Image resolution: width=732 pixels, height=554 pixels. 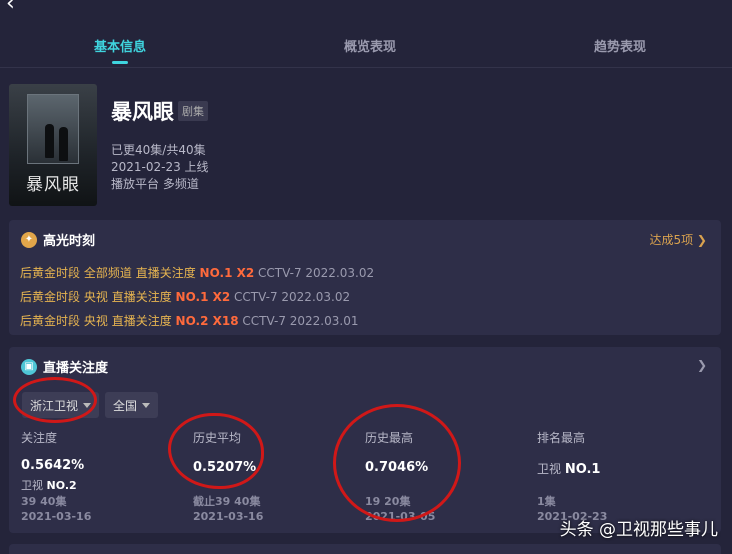 What do you see at coordinates (142, 112) in the screenshot?
I see `show-title: 暴风眼` at bounding box center [142, 112].